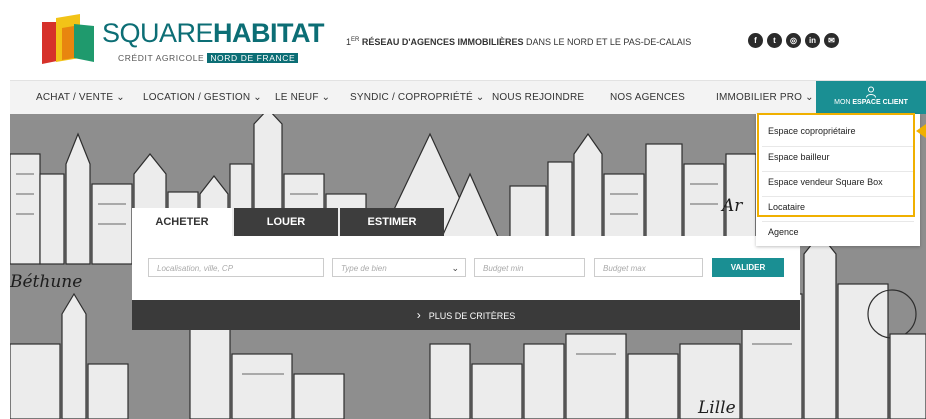 The height and width of the screenshot is (419, 926). Describe the element at coordinates (783, 232) in the screenshot. I see `menu-item-agence: Agence` at that location.